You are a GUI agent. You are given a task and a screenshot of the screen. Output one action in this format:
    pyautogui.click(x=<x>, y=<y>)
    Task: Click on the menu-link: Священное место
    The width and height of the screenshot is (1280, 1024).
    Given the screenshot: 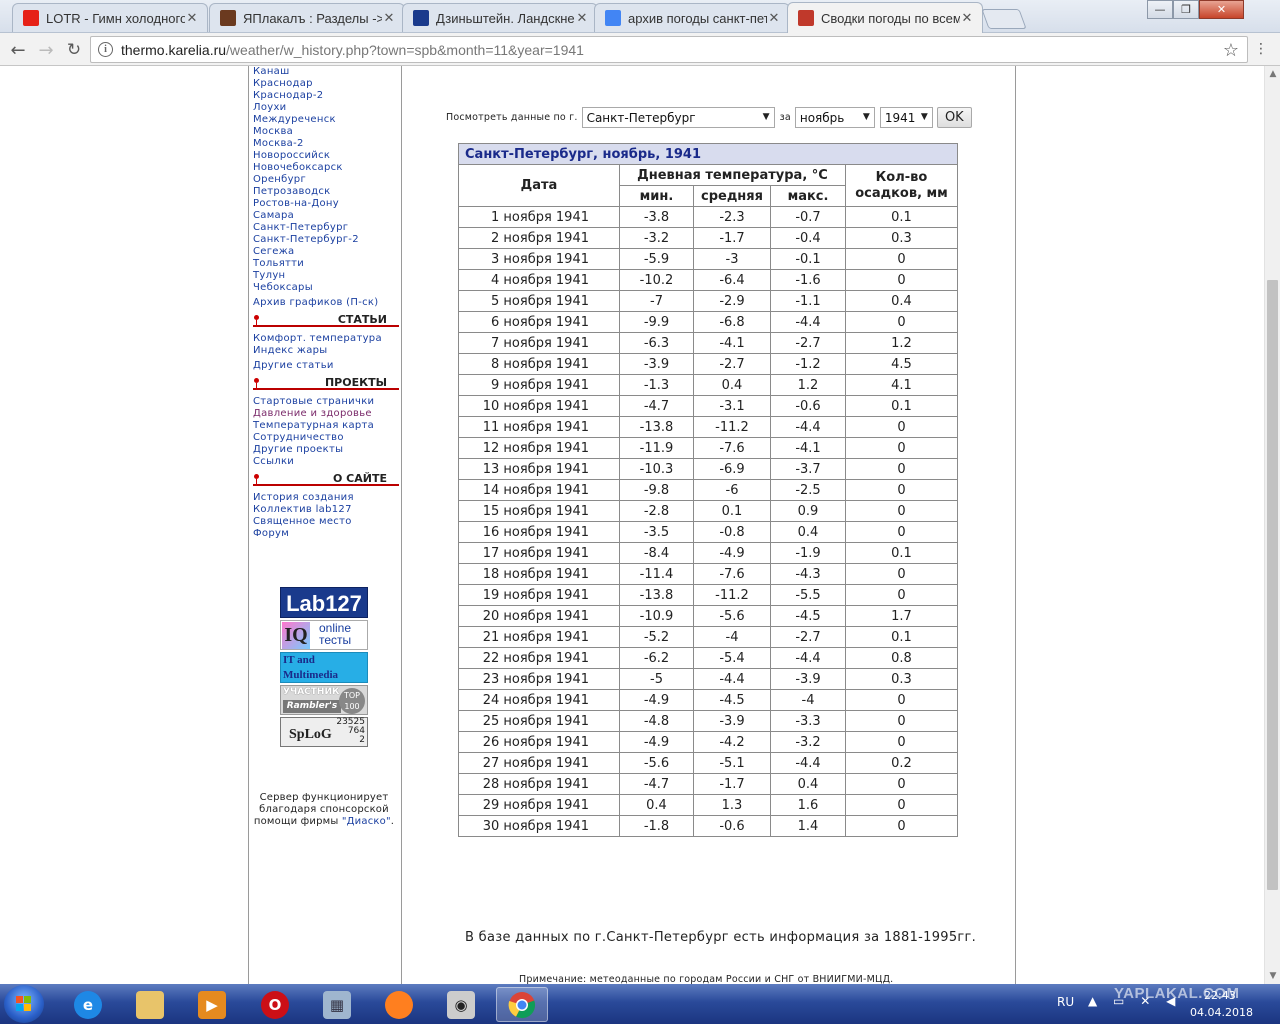 What is the action you would take?
    pyautogui.click(x=326, y=522)
    